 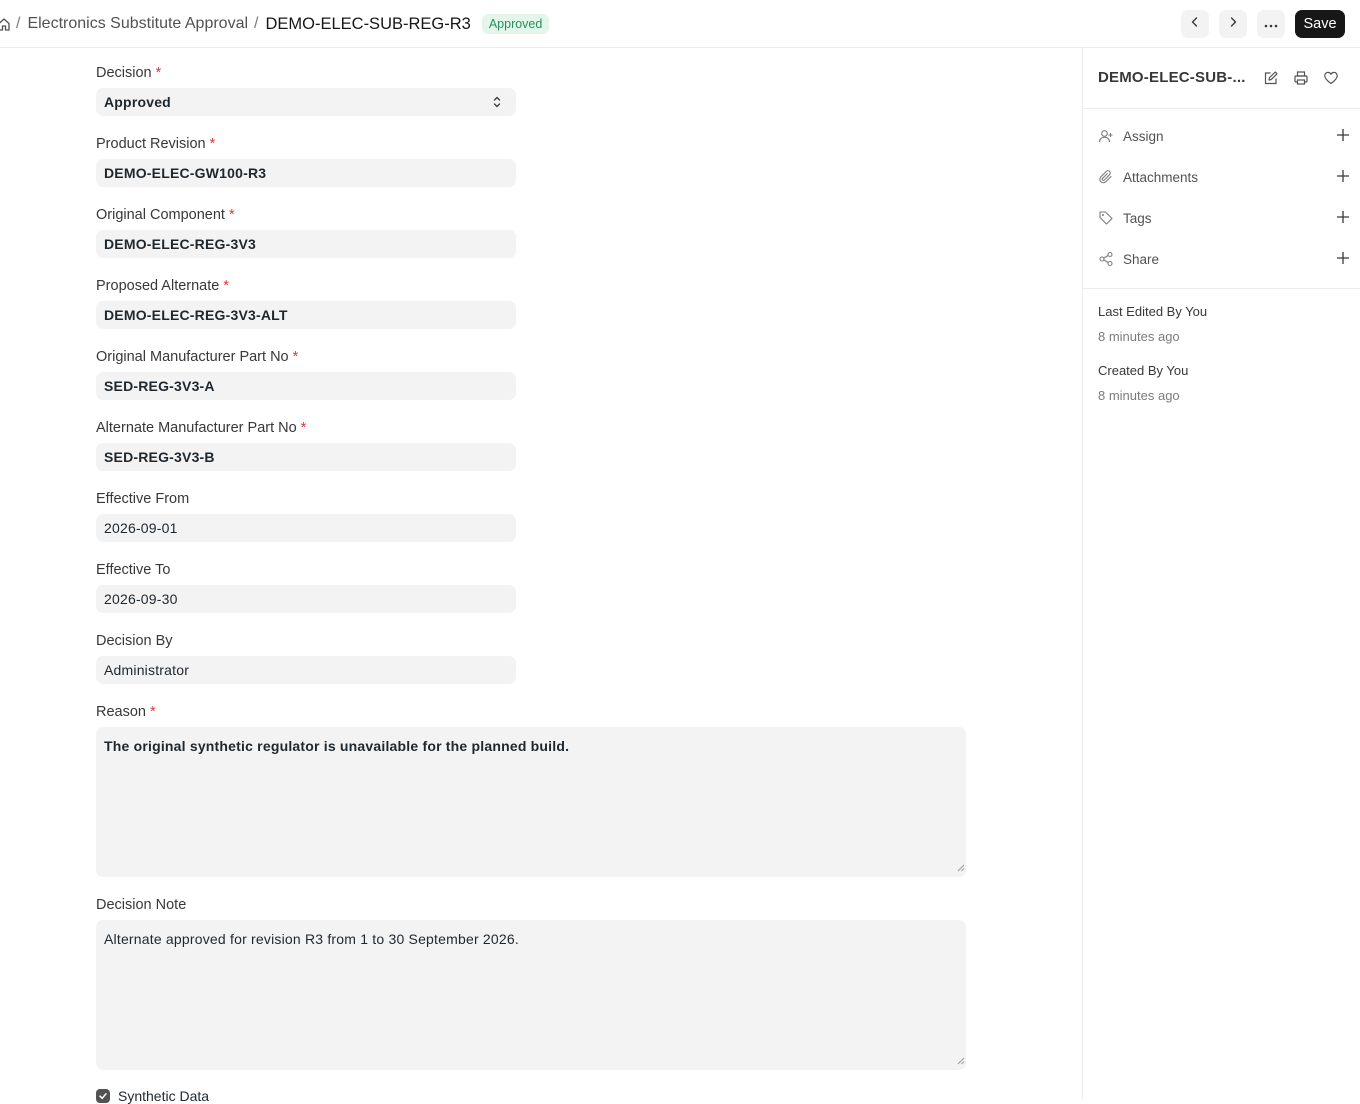 I want to click on paperclip-icon, so click(x=1106, y=177).